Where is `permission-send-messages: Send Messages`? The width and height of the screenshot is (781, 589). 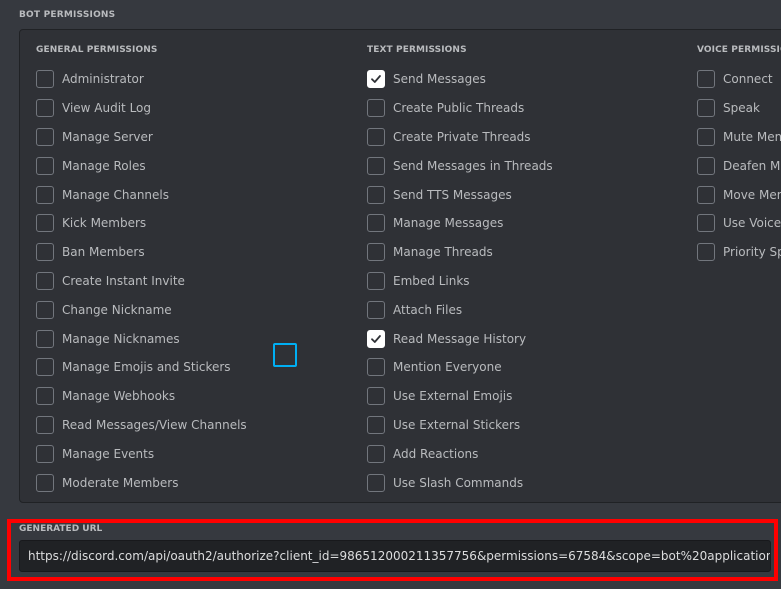 permission-send-messages: Send Messages is located at coordinates (460, 79).